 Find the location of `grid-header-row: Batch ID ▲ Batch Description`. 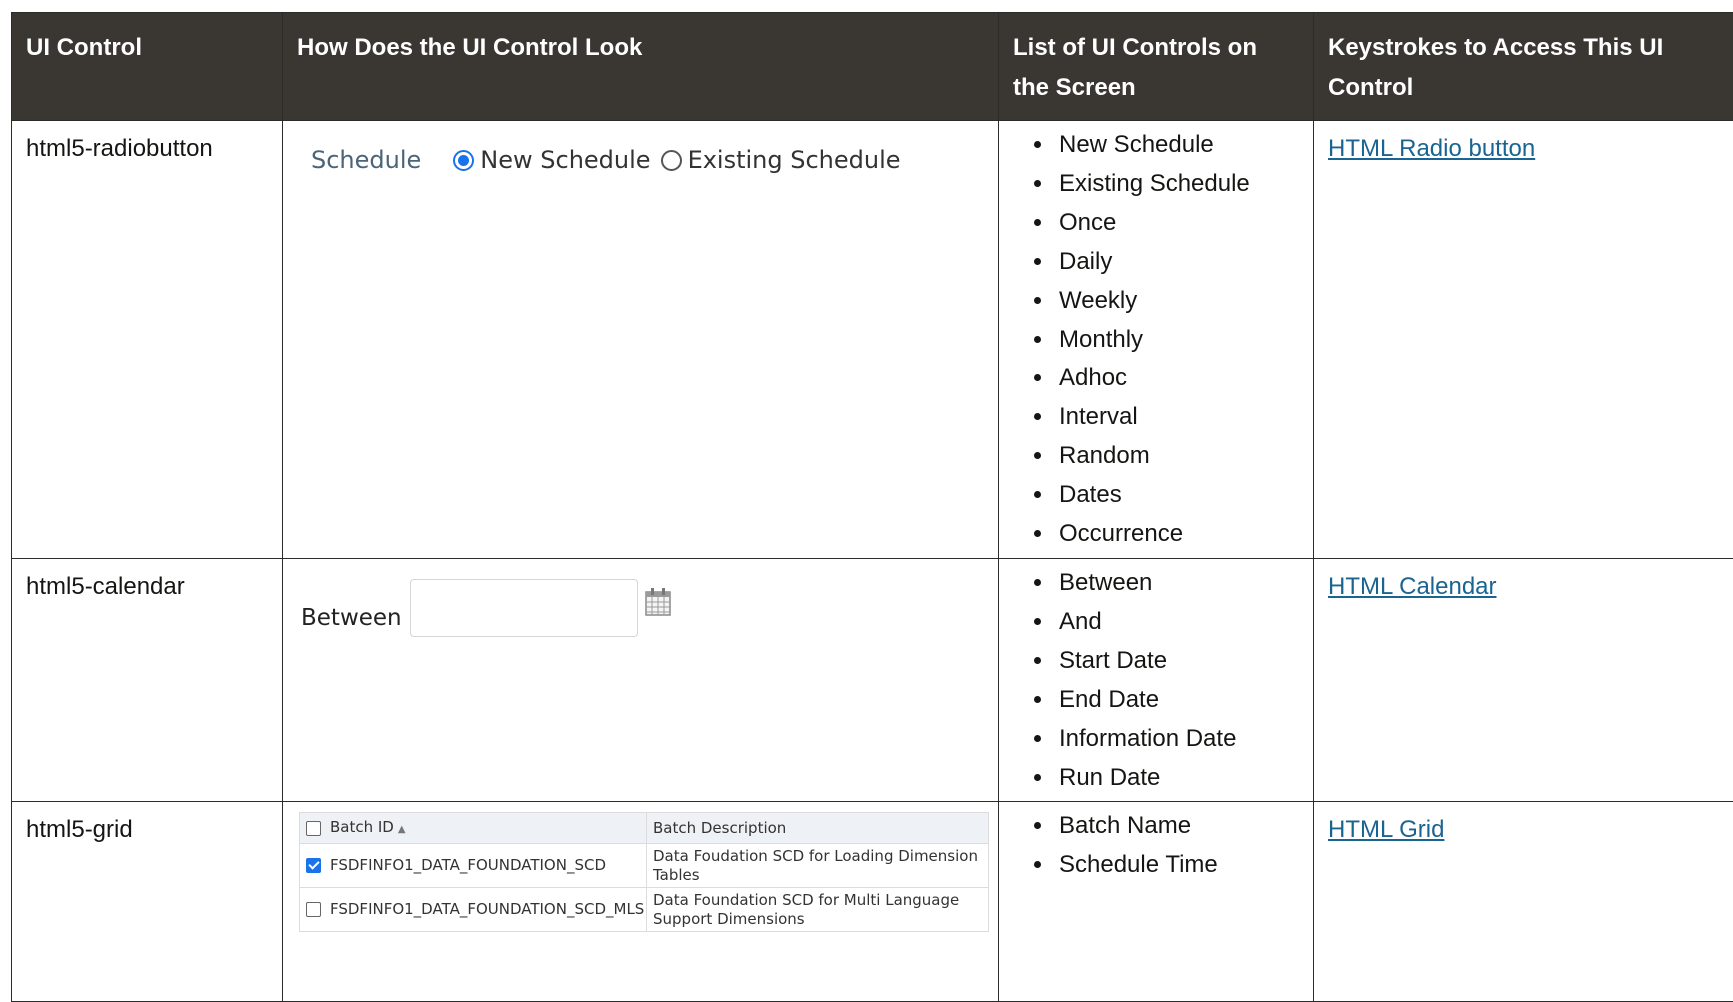

grid-header-row: Batch ID ▲ Batch Description is located at coordinates (644, 828).